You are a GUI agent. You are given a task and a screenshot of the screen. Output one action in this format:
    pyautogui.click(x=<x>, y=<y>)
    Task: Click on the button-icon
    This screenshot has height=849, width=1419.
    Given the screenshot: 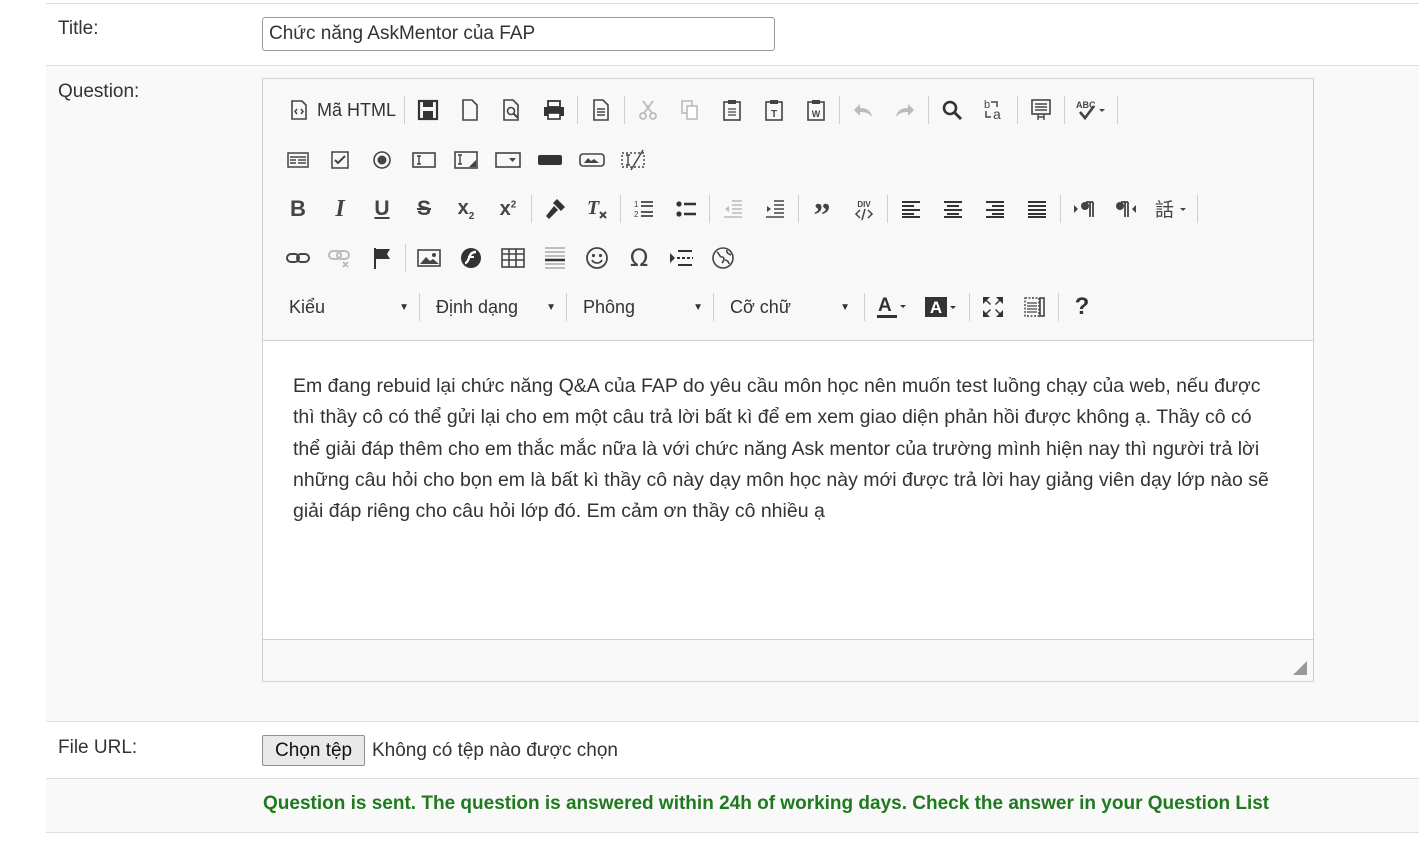 What is the action you would take?
    pyautogui.click(x=550, y=160)
    